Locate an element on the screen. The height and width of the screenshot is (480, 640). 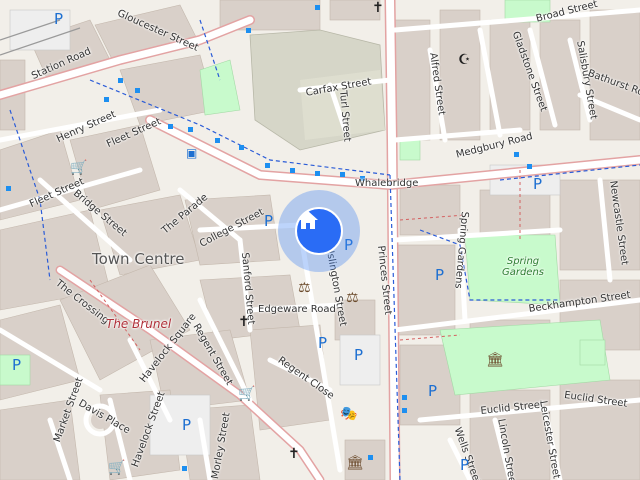
theatre-icon: 🎭 is located at coordinates (348, 414).